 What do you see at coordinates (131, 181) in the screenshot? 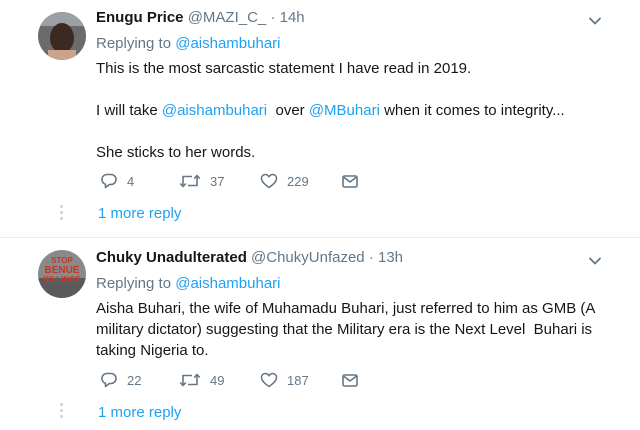
I see `reply-count: 4` at bounding box center [131, 181].